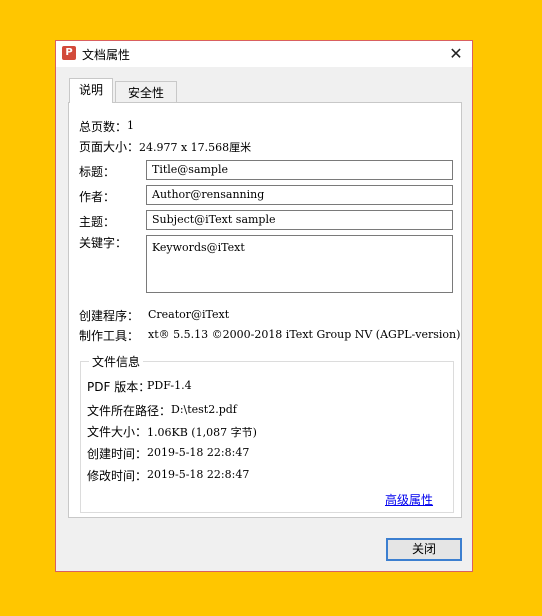 The height and width of the screenshot is (616, 542). What do you see at coordinates (424, 549) in the screenshot?
I see `close-button: 关闭` at bounding box center [424, 549].